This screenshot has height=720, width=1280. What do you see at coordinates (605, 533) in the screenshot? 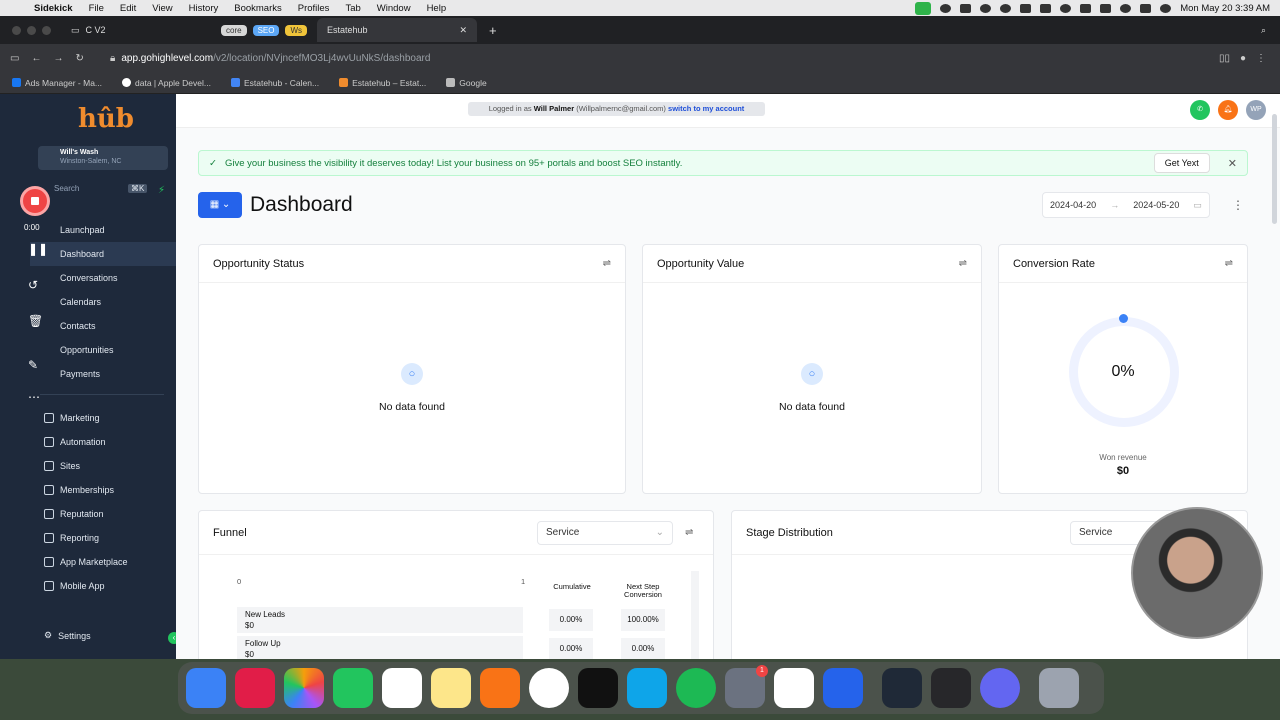
I see `funnel-pipeline-select: Service ⌄` at bounding box center [605, 533].